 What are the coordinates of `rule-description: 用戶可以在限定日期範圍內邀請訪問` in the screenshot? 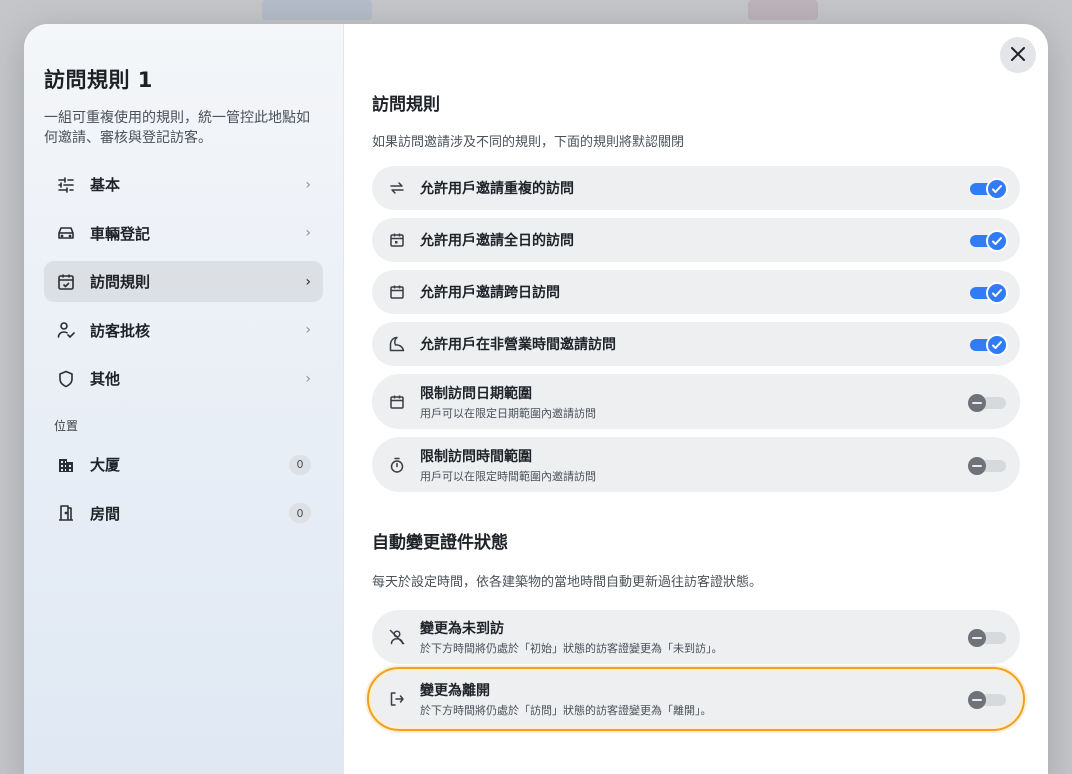 It's located at (508, 413).